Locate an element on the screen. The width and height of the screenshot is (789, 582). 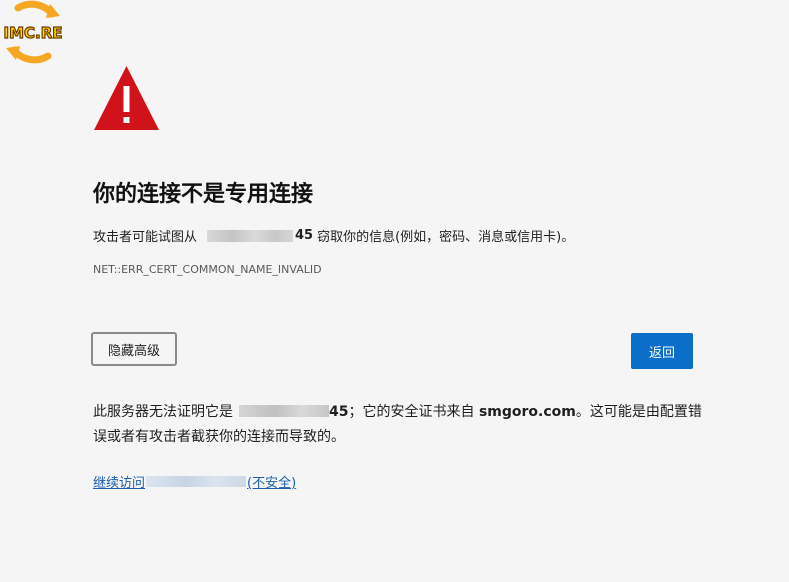
redacted-host-2-tail: 45 is located at coordinates (339, 412).